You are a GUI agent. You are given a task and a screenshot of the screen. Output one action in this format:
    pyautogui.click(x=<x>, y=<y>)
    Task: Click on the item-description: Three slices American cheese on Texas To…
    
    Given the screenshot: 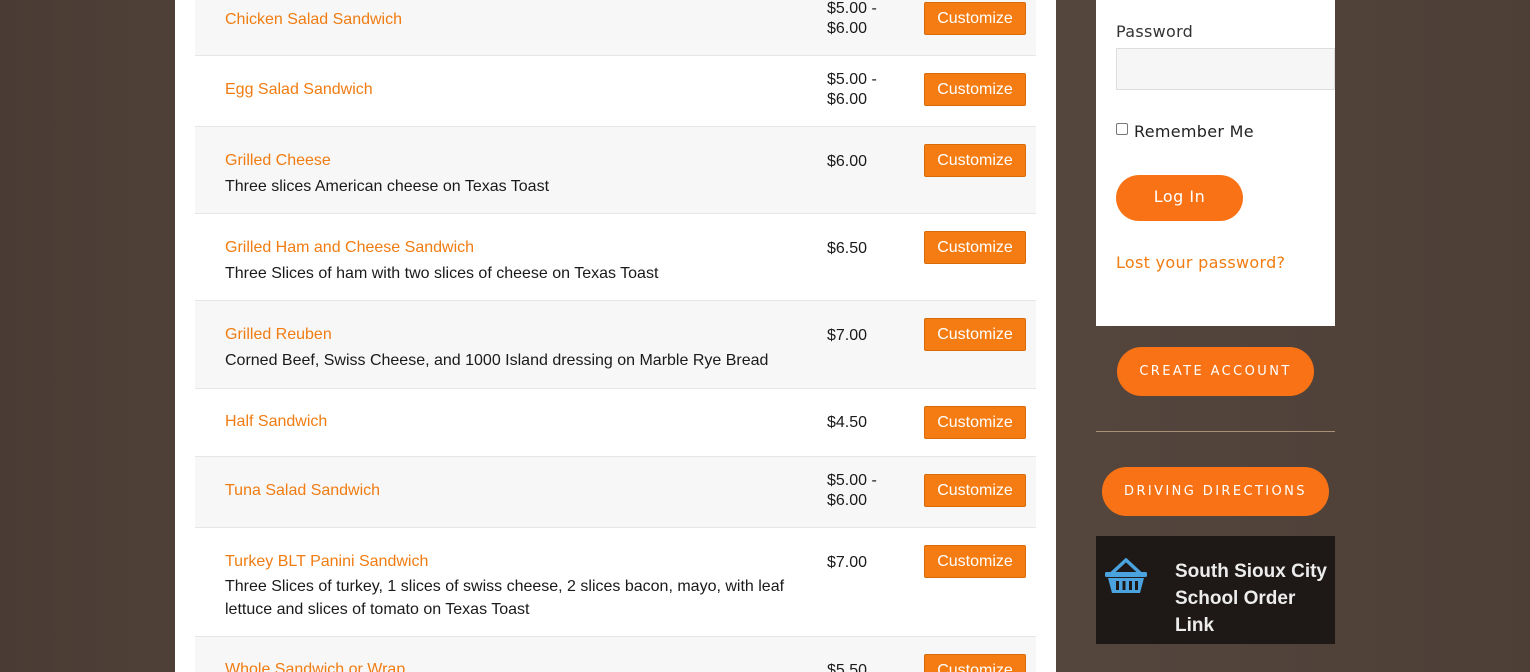 What is the action you would take?
    pyautogui.click(x=387, y=186)
    